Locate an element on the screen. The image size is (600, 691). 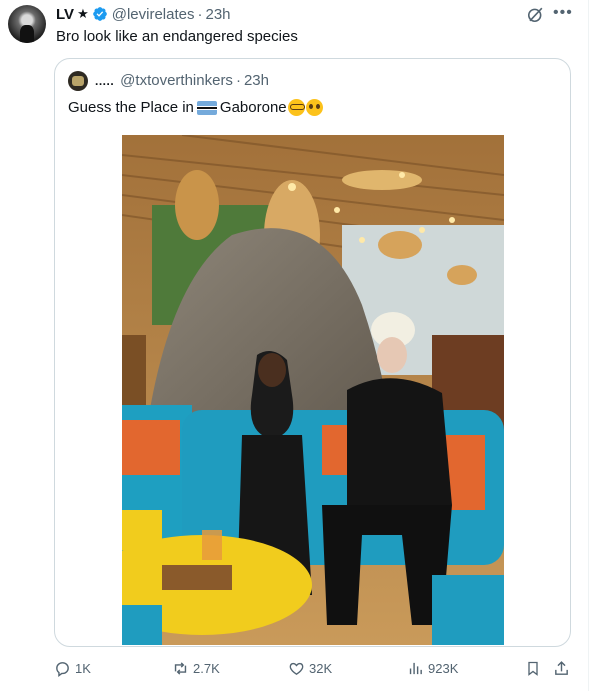
nerd-face-icon is located at coordinates (296, 107).